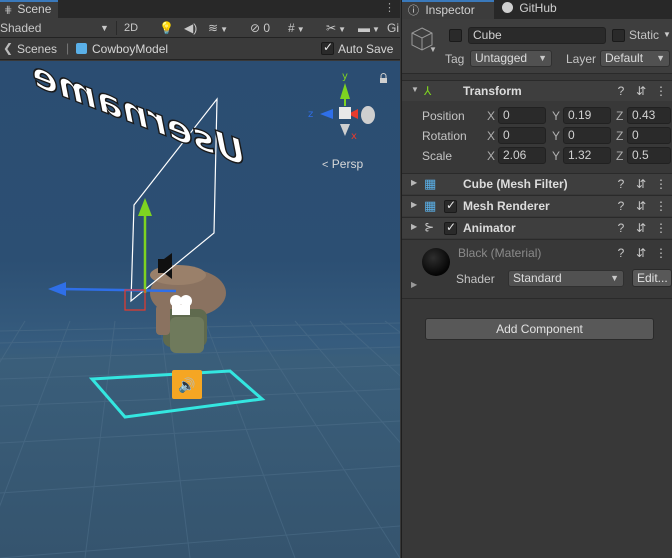  Describe the element at coordinates (327, 47) in the screenshot. I see `auto-save-checkbox` at that location.